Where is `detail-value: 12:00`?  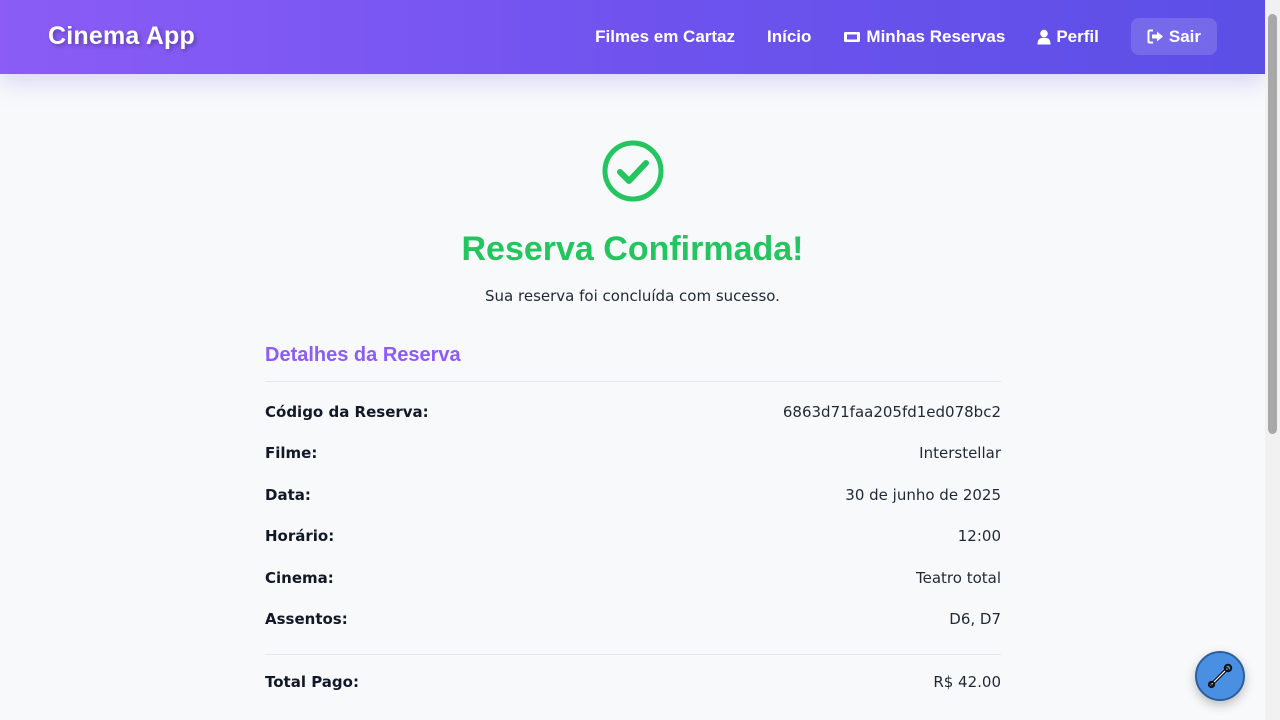 detail-value: 12:00 is located at coordinates (979, 536).